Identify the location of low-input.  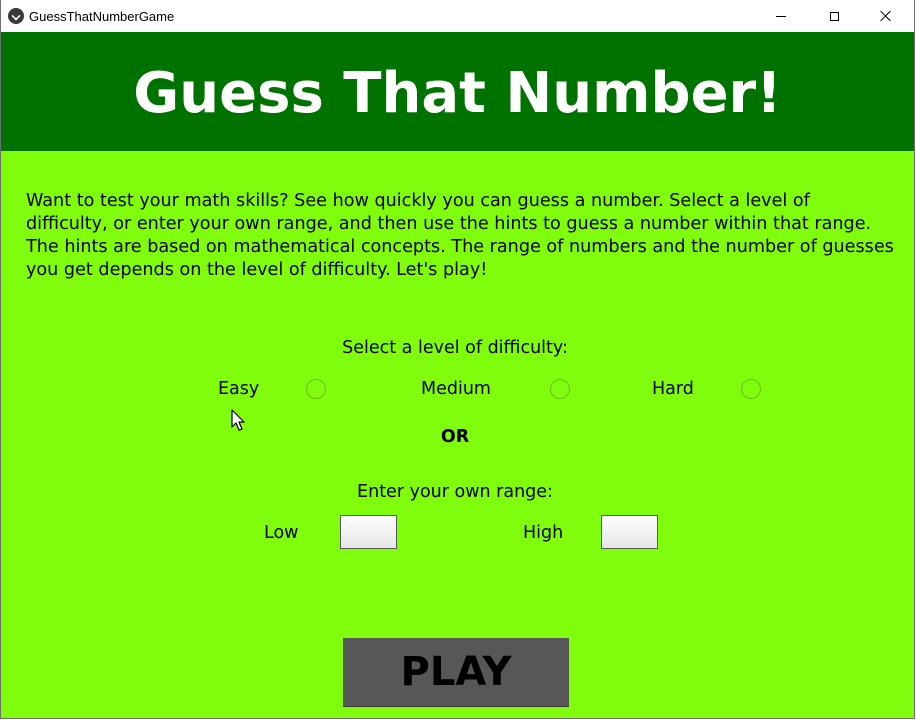
(368, 532).